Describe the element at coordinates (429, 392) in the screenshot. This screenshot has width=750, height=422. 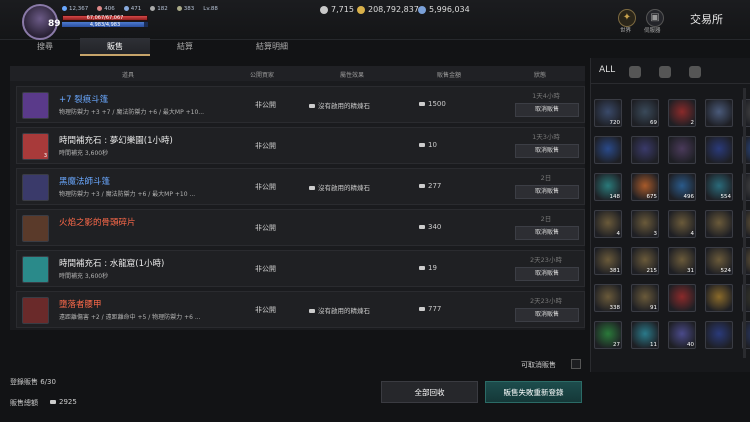
I see `recover-all-button: 全部回收` at that location.